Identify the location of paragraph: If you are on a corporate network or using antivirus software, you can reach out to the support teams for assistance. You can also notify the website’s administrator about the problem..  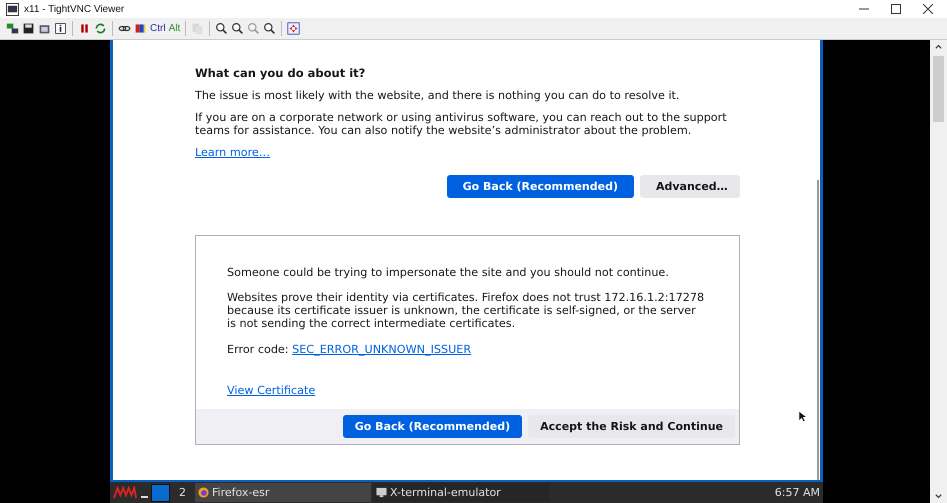
(461, 124).